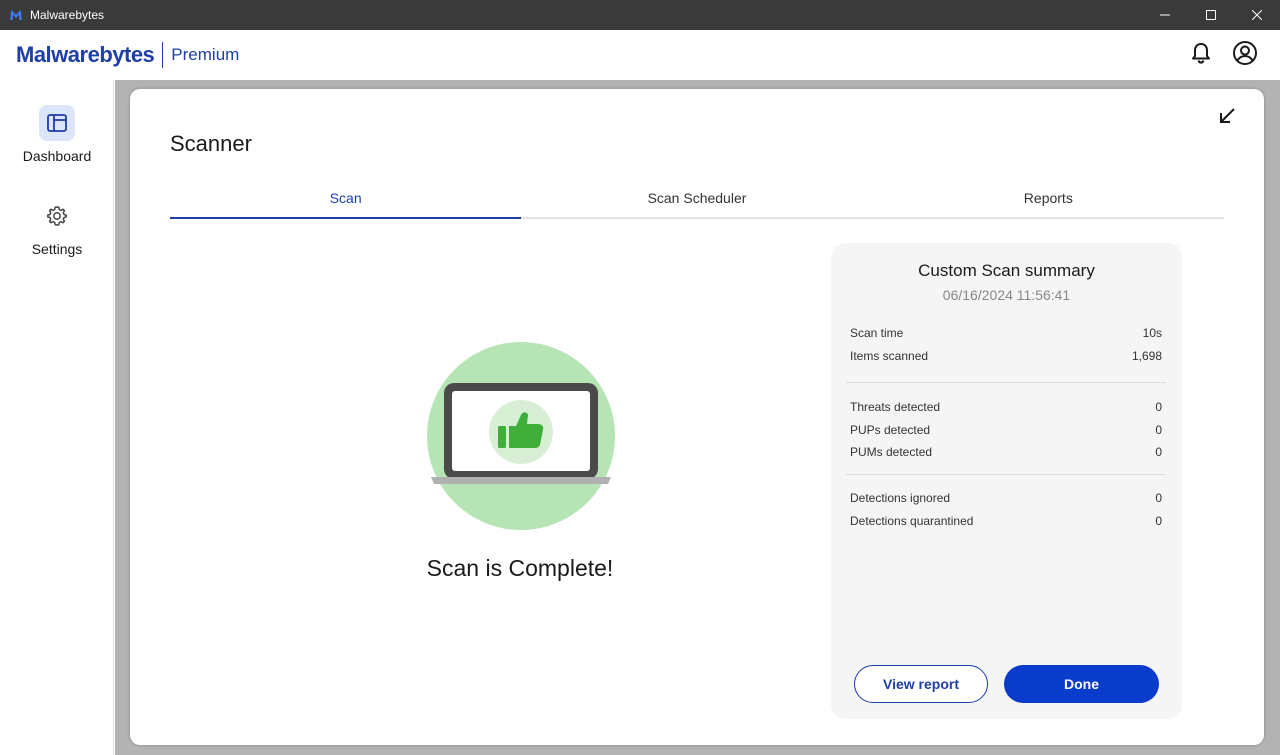 The image size is (1280, 755). I want to click on summary-row-label: PUMs detected, so click(891, 452).